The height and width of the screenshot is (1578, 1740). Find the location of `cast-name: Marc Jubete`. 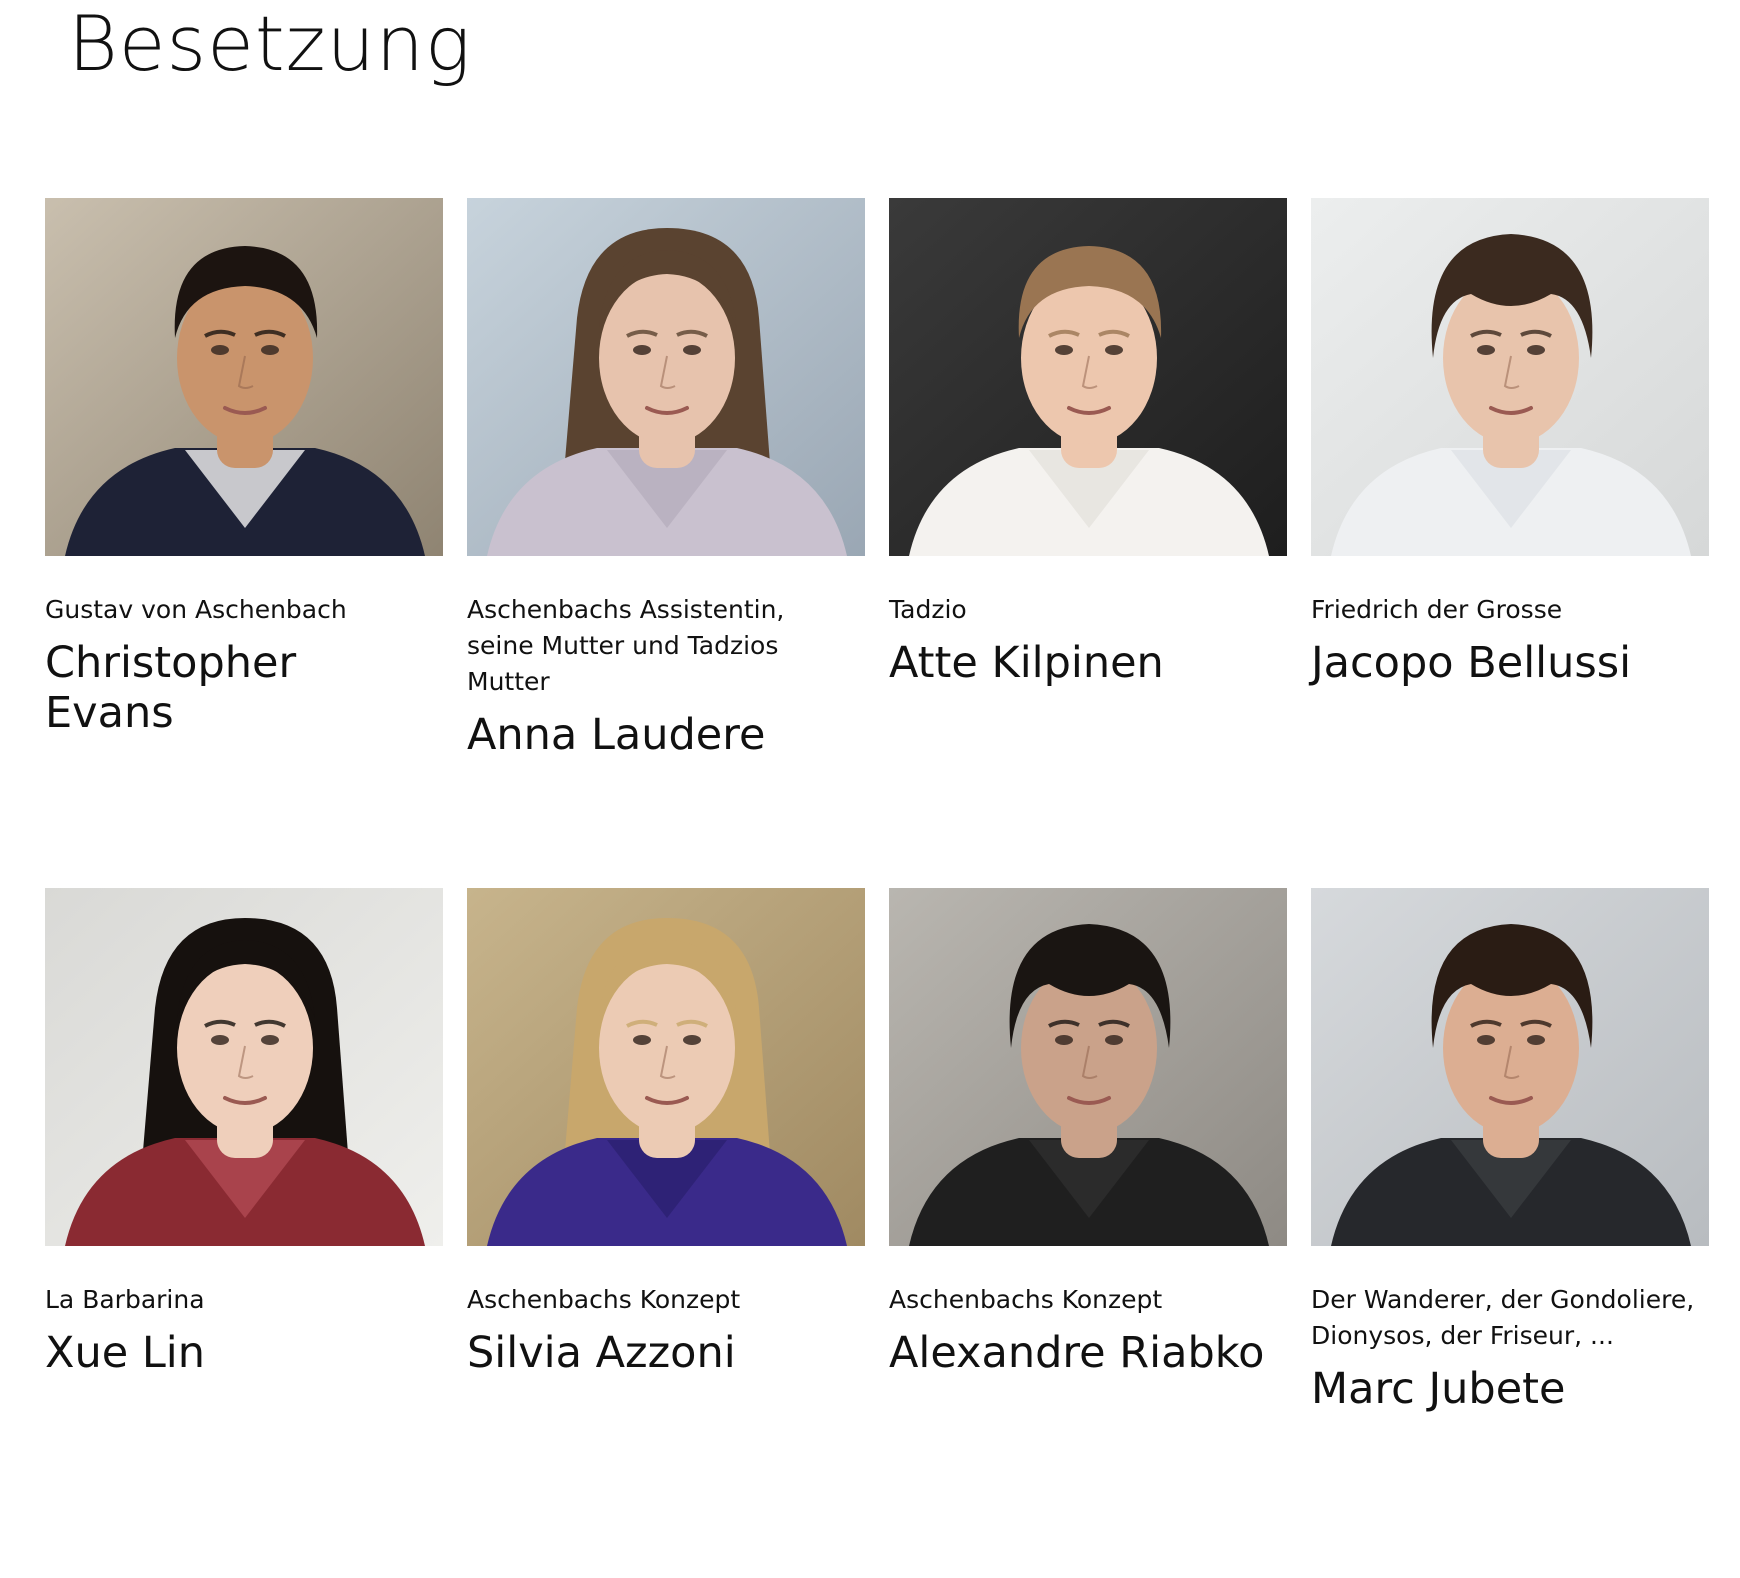

cast-name: Marc Jubete is located at coordinates (1510, 1389).